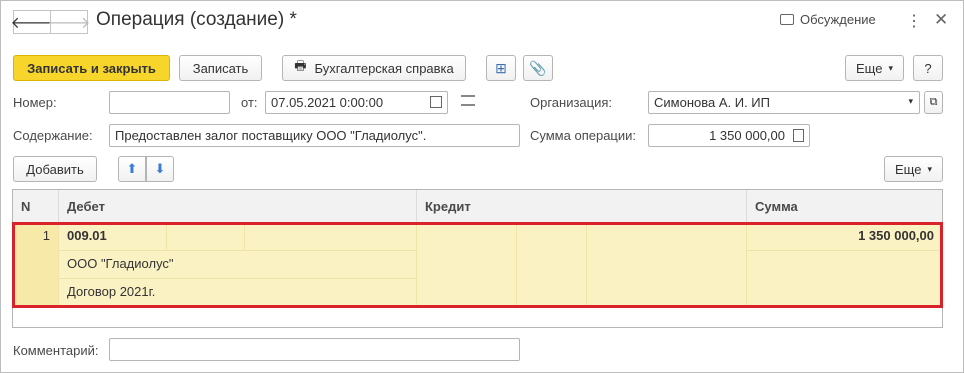  Describe the element at coordinates (712, 102) in the screenshot. I see `organization-value: Симонова А. И. ИП` at that location.